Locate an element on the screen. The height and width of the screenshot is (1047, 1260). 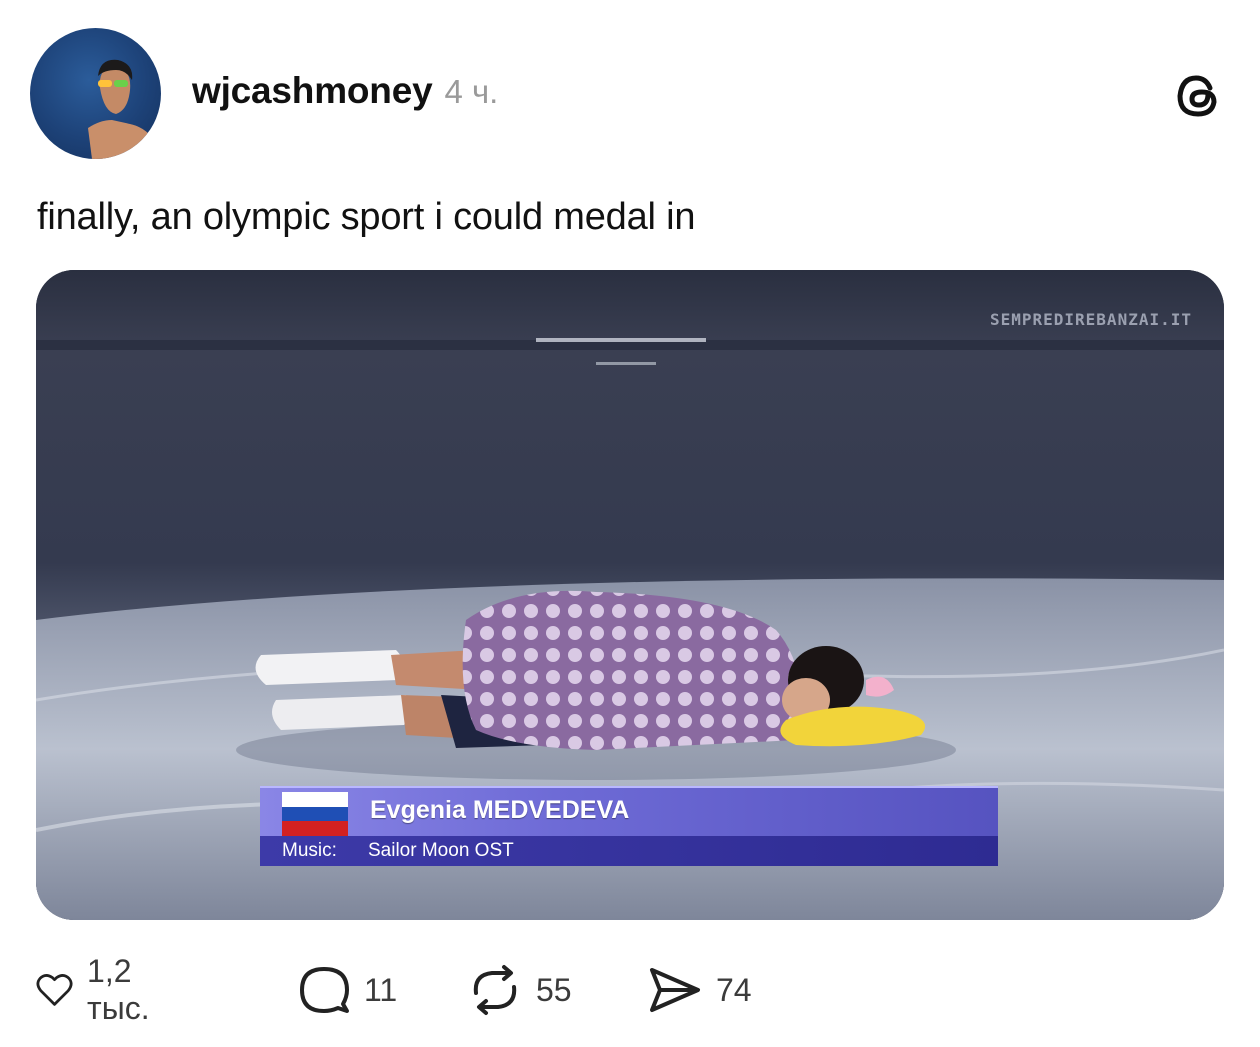
athlete-bar: Evgenia MEDVEDEVA is located at coordinates (629, 811).